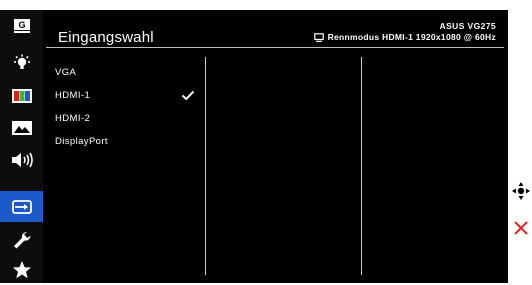  I want to click on header-divider, so click(275, 47).